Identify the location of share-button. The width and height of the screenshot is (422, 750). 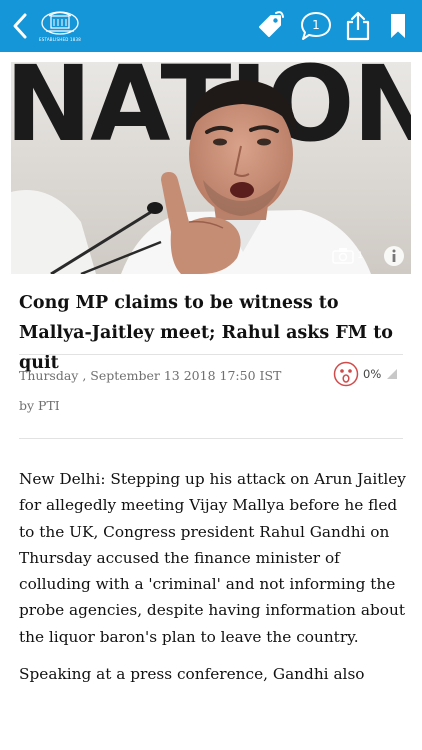
(358, 26).